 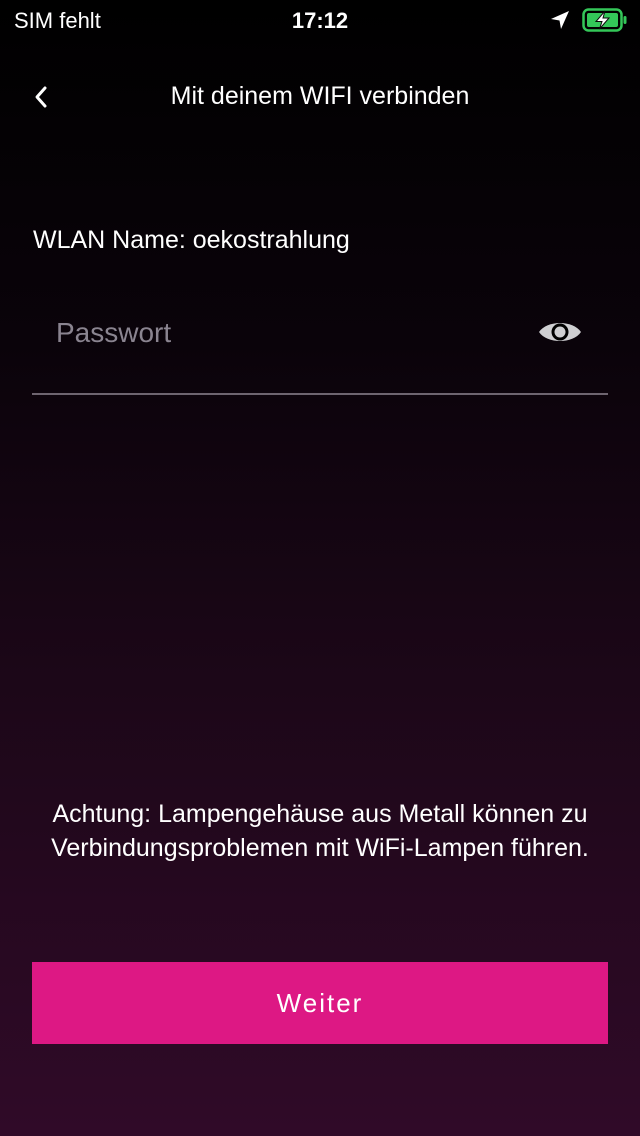 I want to click on status-time: 17:12, so click(x=320, y=20).